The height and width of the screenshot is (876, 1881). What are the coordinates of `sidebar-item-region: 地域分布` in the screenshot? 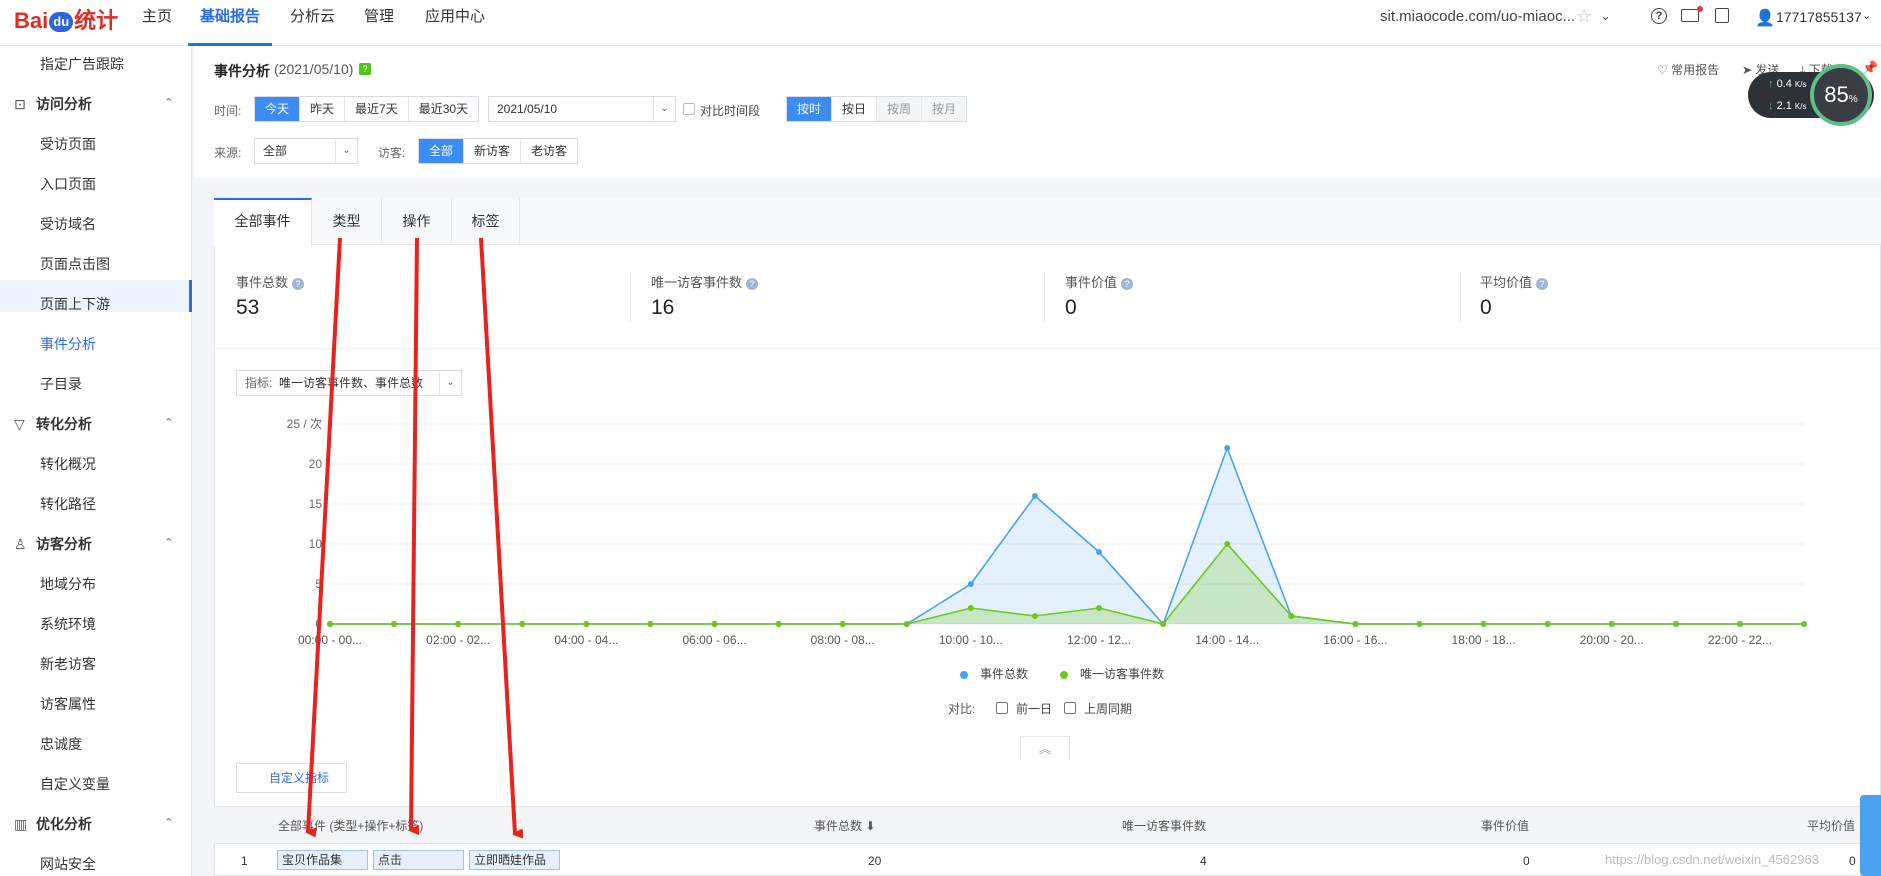 It's located at (68, 584).